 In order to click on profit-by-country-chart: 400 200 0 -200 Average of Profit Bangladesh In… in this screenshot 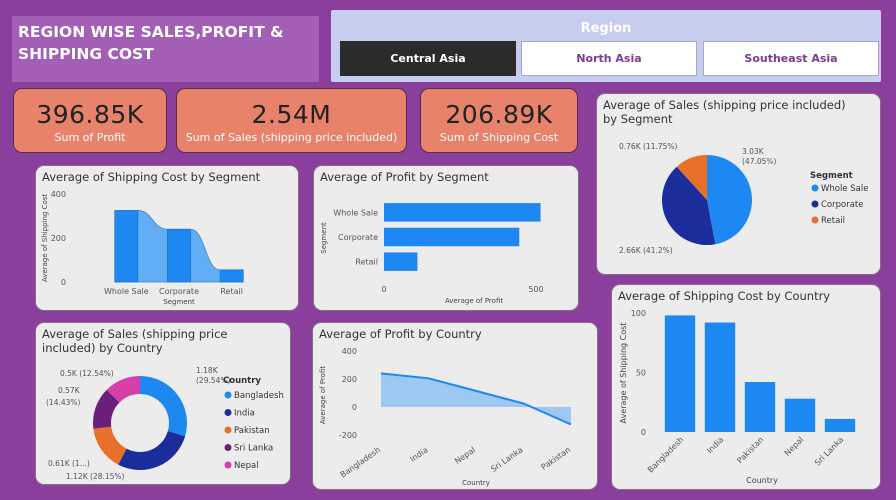, I will do `click(446, 417)`.